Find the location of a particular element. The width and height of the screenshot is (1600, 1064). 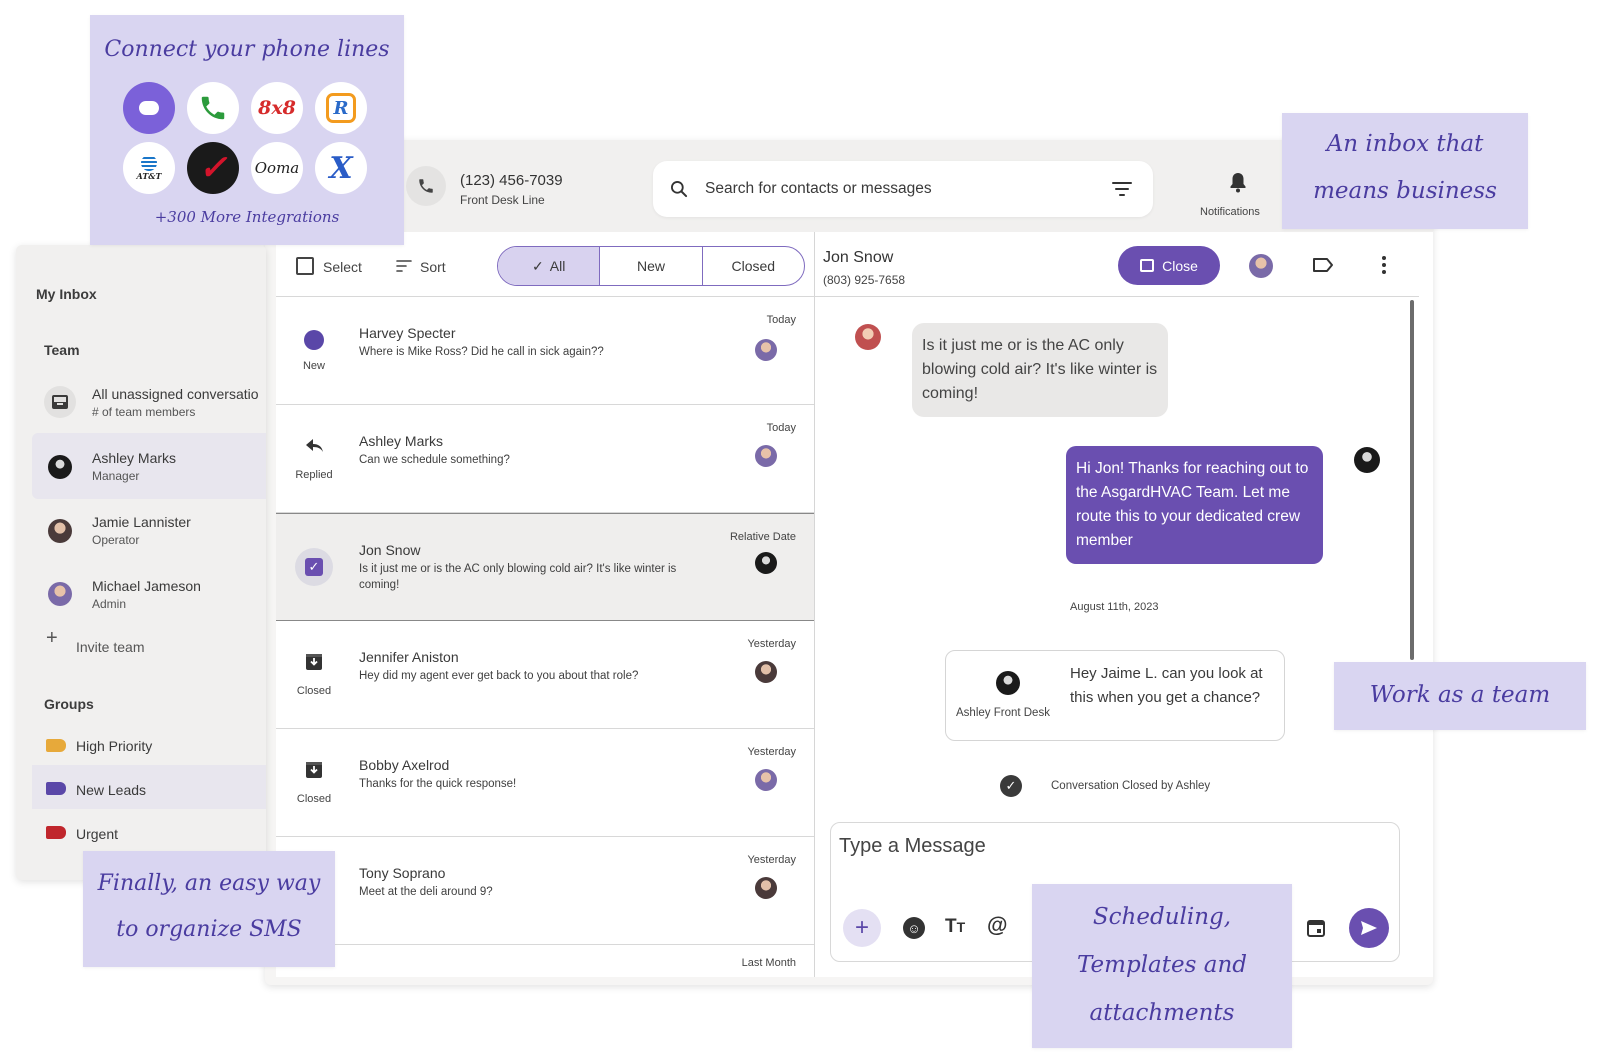

connect-title: Connect your phone lines is located at coordinates (247, 49).